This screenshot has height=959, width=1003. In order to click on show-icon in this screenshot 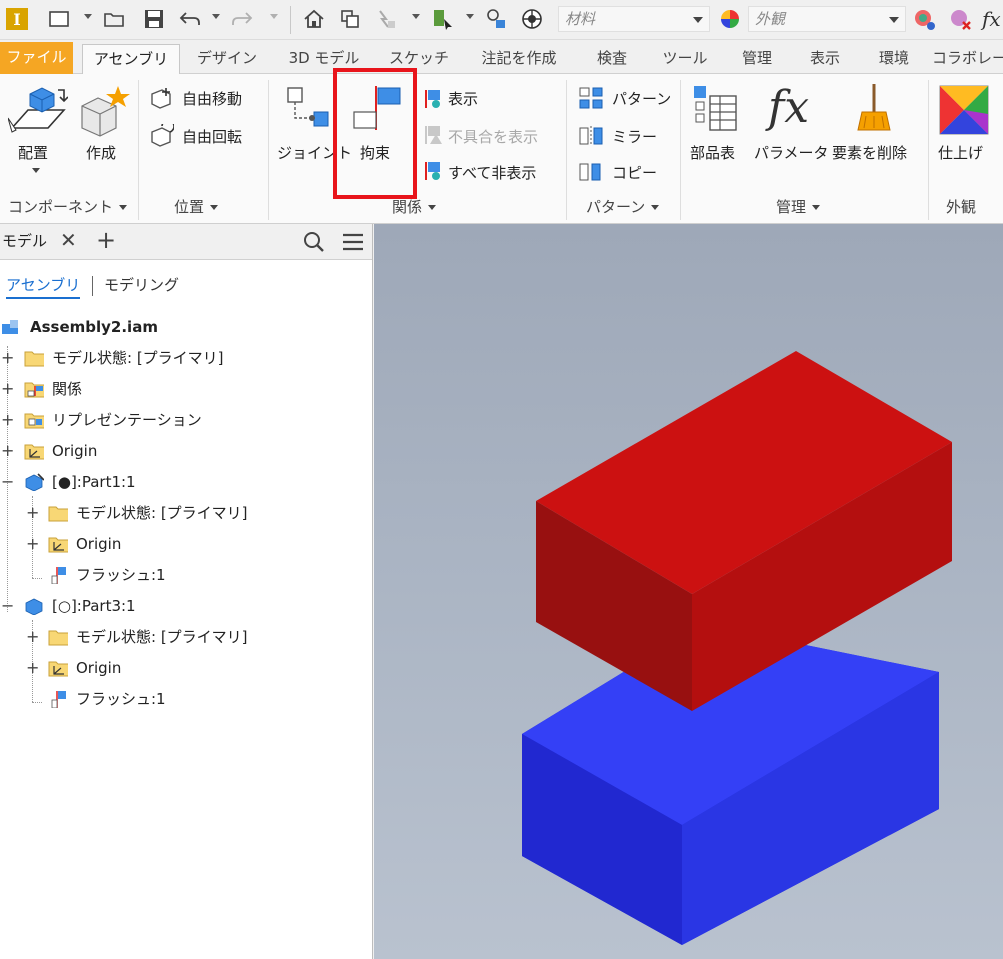, I will do `click(431, 101)`.